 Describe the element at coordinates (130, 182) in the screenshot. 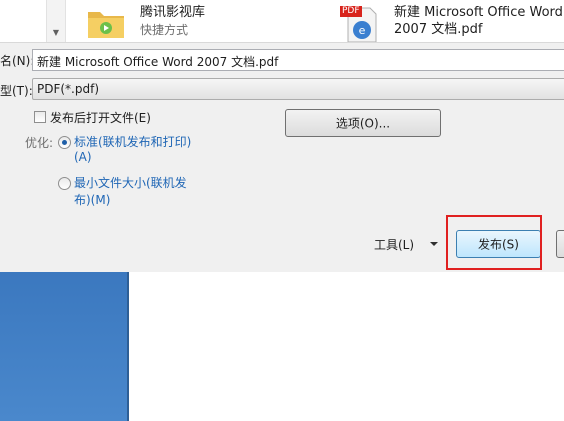

I see `minimum-size-option-label: 最小文件大小(联机发` at that location.